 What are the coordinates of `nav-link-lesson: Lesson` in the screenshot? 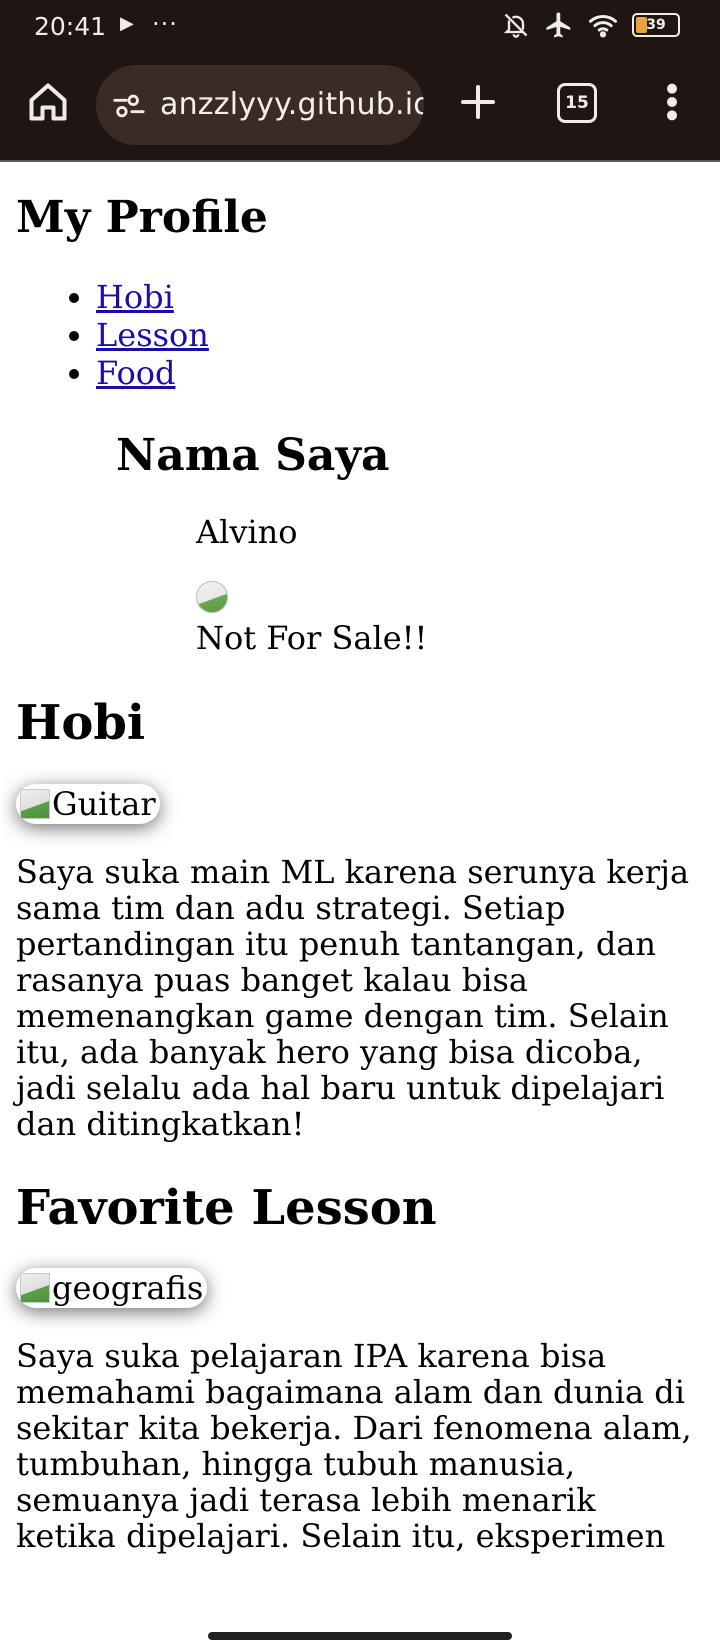 It's located at (152, 335).